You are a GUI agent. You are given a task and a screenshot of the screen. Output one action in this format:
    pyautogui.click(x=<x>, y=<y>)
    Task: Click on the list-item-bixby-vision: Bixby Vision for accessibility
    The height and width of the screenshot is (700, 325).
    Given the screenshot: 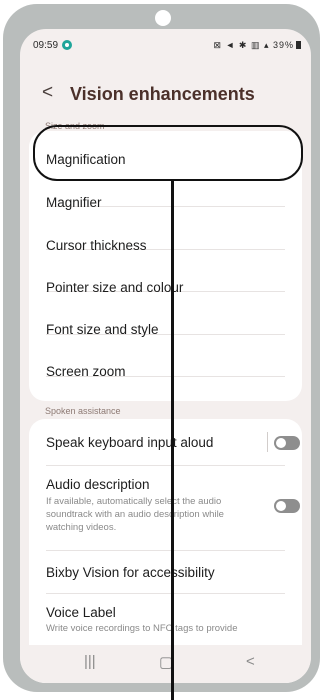 What is the action you would take?
    pyautogui.click(x=165, y=572)
    